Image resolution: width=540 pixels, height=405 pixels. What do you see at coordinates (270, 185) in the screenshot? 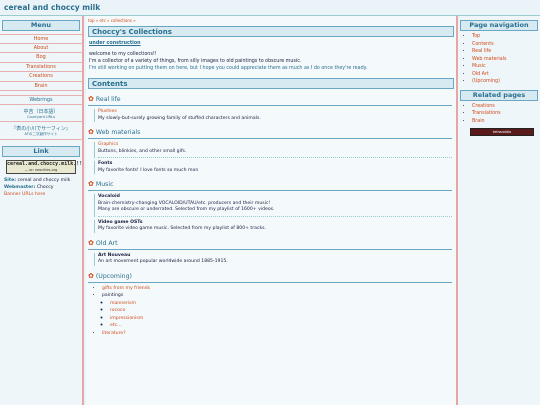
I see `section-music: ✿ Music` at bounding box center [270, 185].